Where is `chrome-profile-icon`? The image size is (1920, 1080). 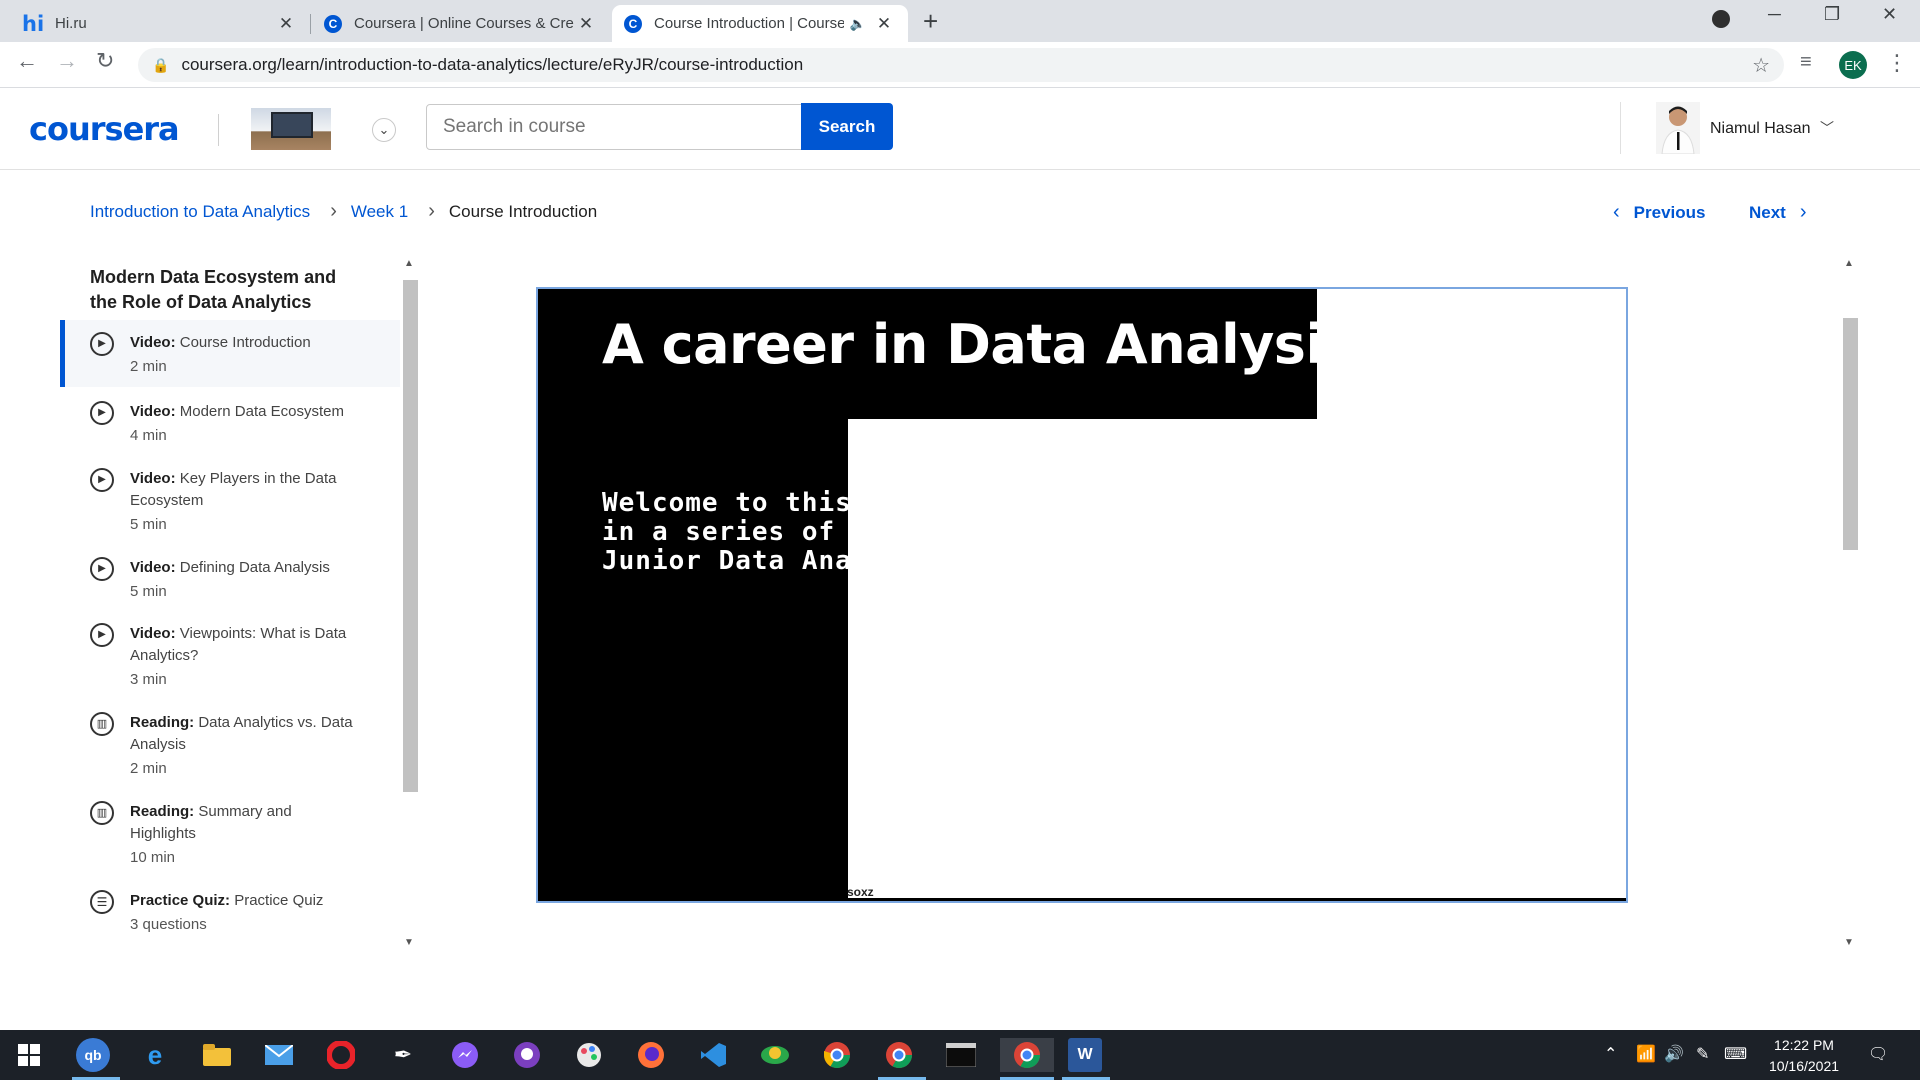
chrome-profile-icon is located at coordinates (899, 1055).